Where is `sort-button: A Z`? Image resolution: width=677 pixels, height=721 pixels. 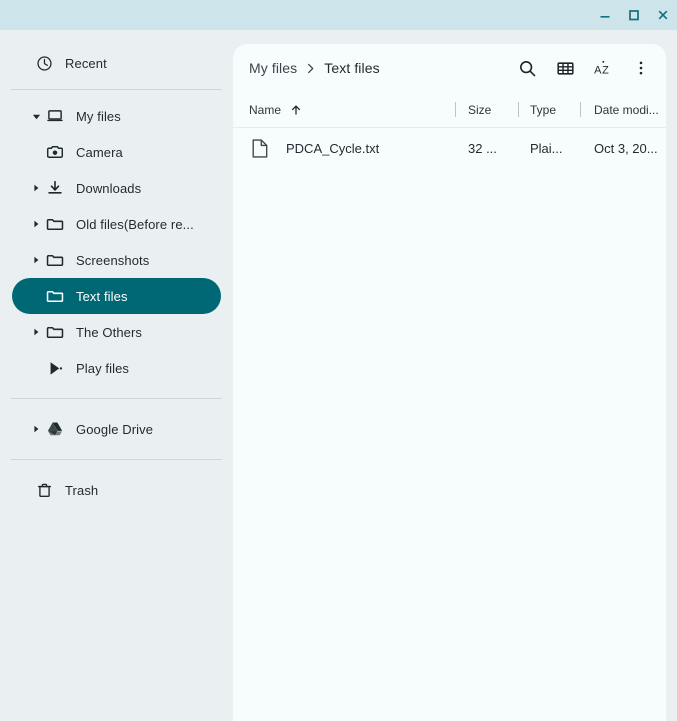 sort-button: A Z is located at coordinates (603, 68).